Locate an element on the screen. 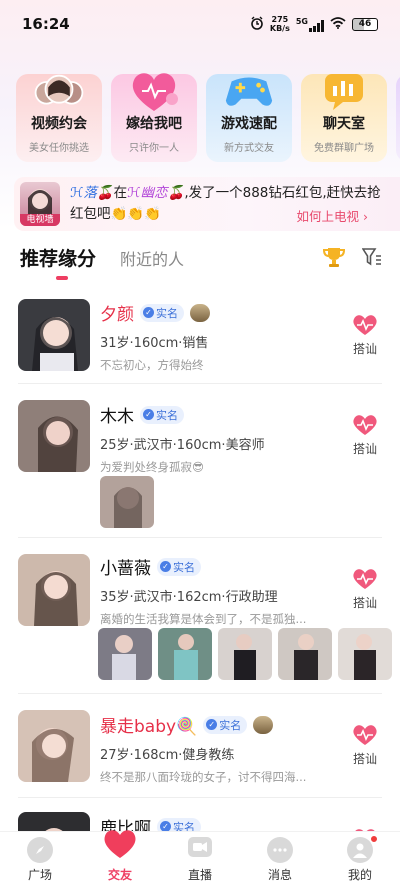 This screenshot has width=400, height=889. user-row: 夕颜 ✓ 实名 31岁·160cm·销售 不忘初心，方得始终 搭讪 is located at coordinates (200, 334).